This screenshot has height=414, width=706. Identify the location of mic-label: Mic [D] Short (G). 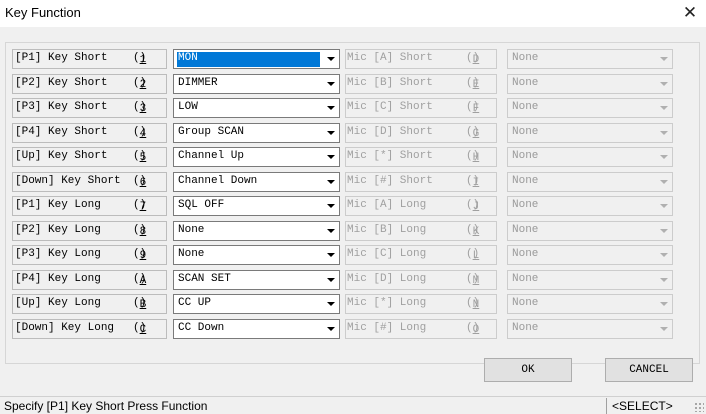
(421, 133).